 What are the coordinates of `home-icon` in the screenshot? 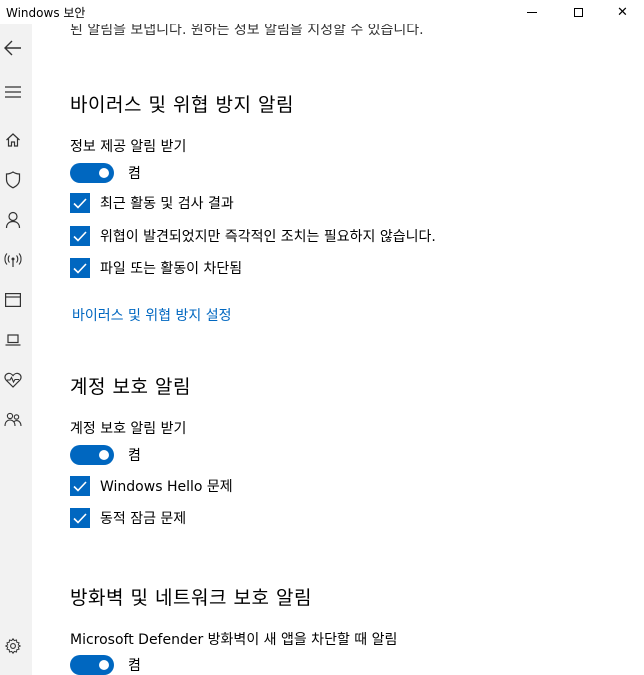 It's located at (13, 140).